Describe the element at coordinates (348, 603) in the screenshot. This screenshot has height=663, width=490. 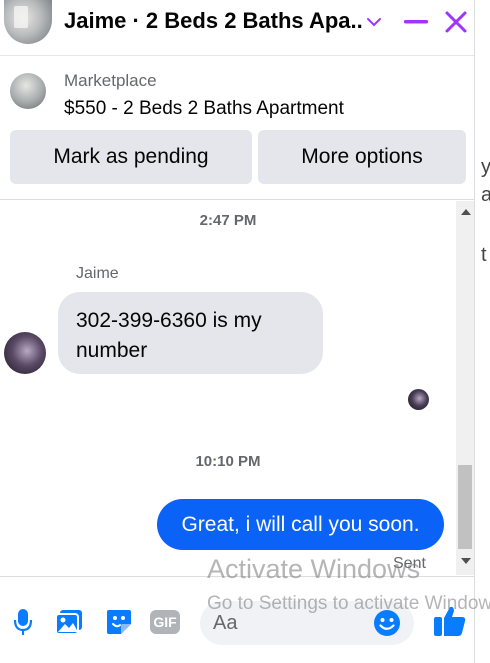
I see `activate-windows-subtext: Go to Settings to activate Windows.` at that location.